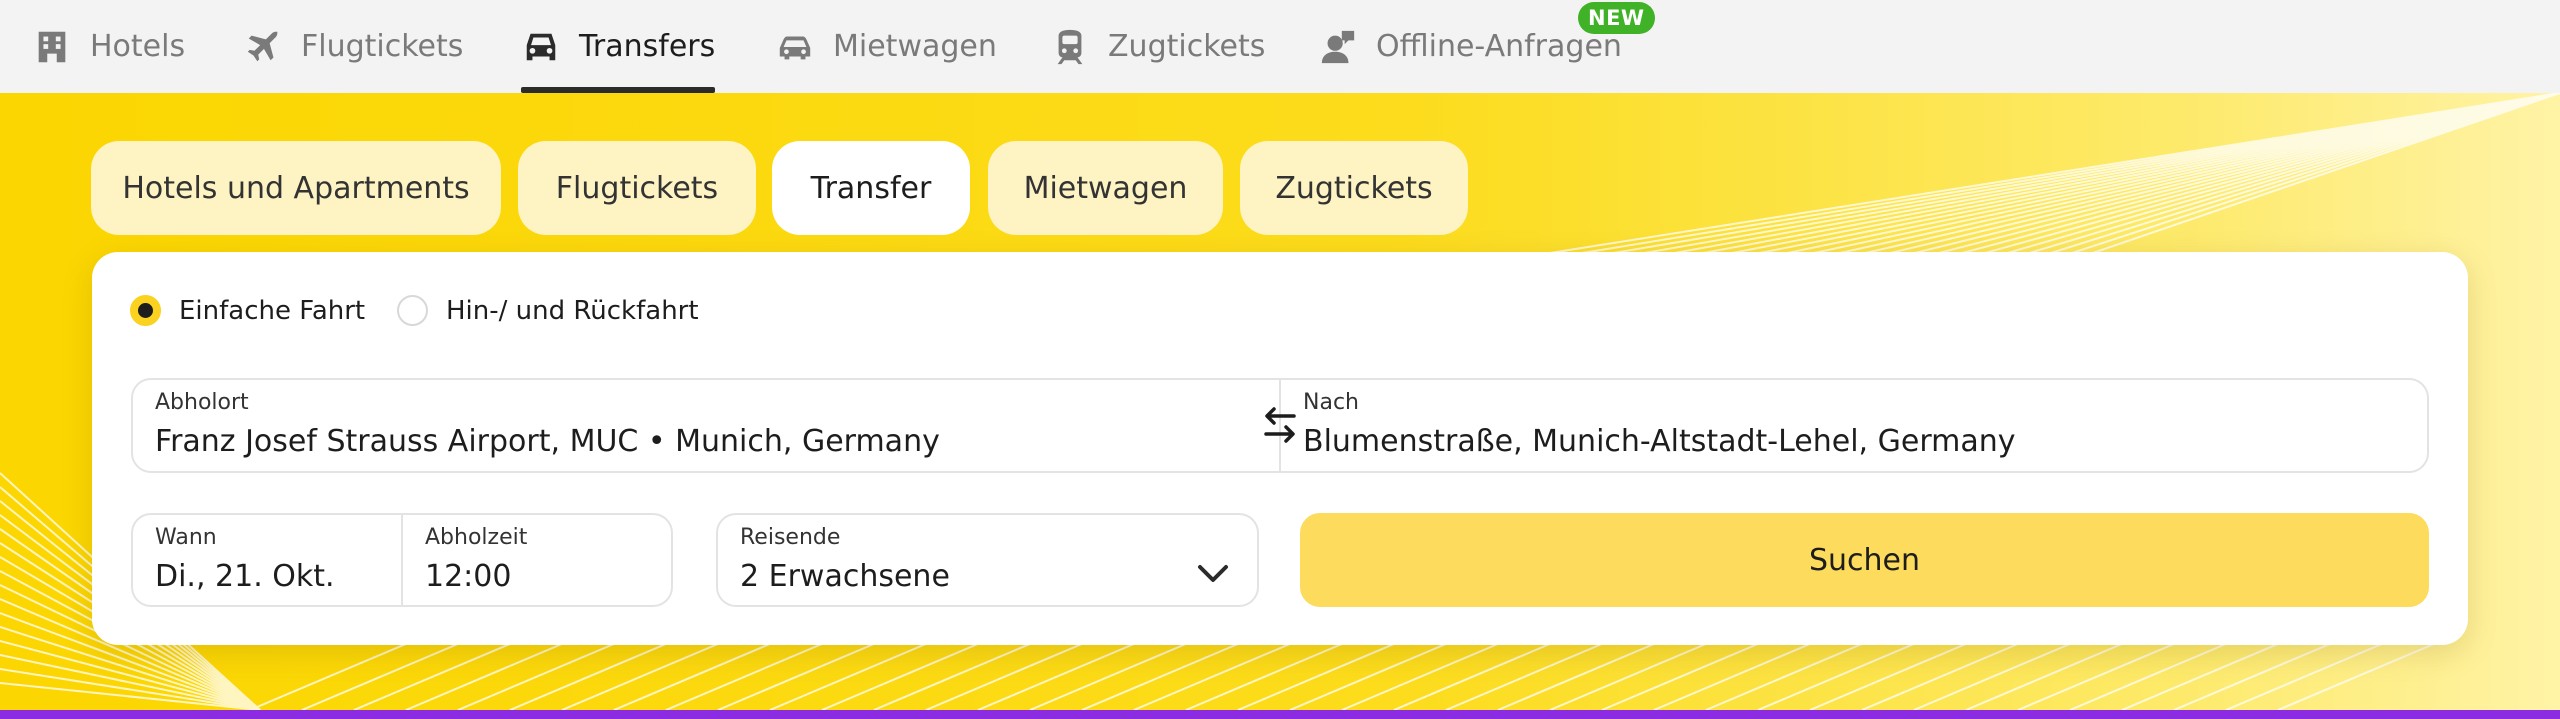 This screenshot has width=2560, height=719. I want to click on nav-item-trains: Zugtickets, so click(1157, 46).